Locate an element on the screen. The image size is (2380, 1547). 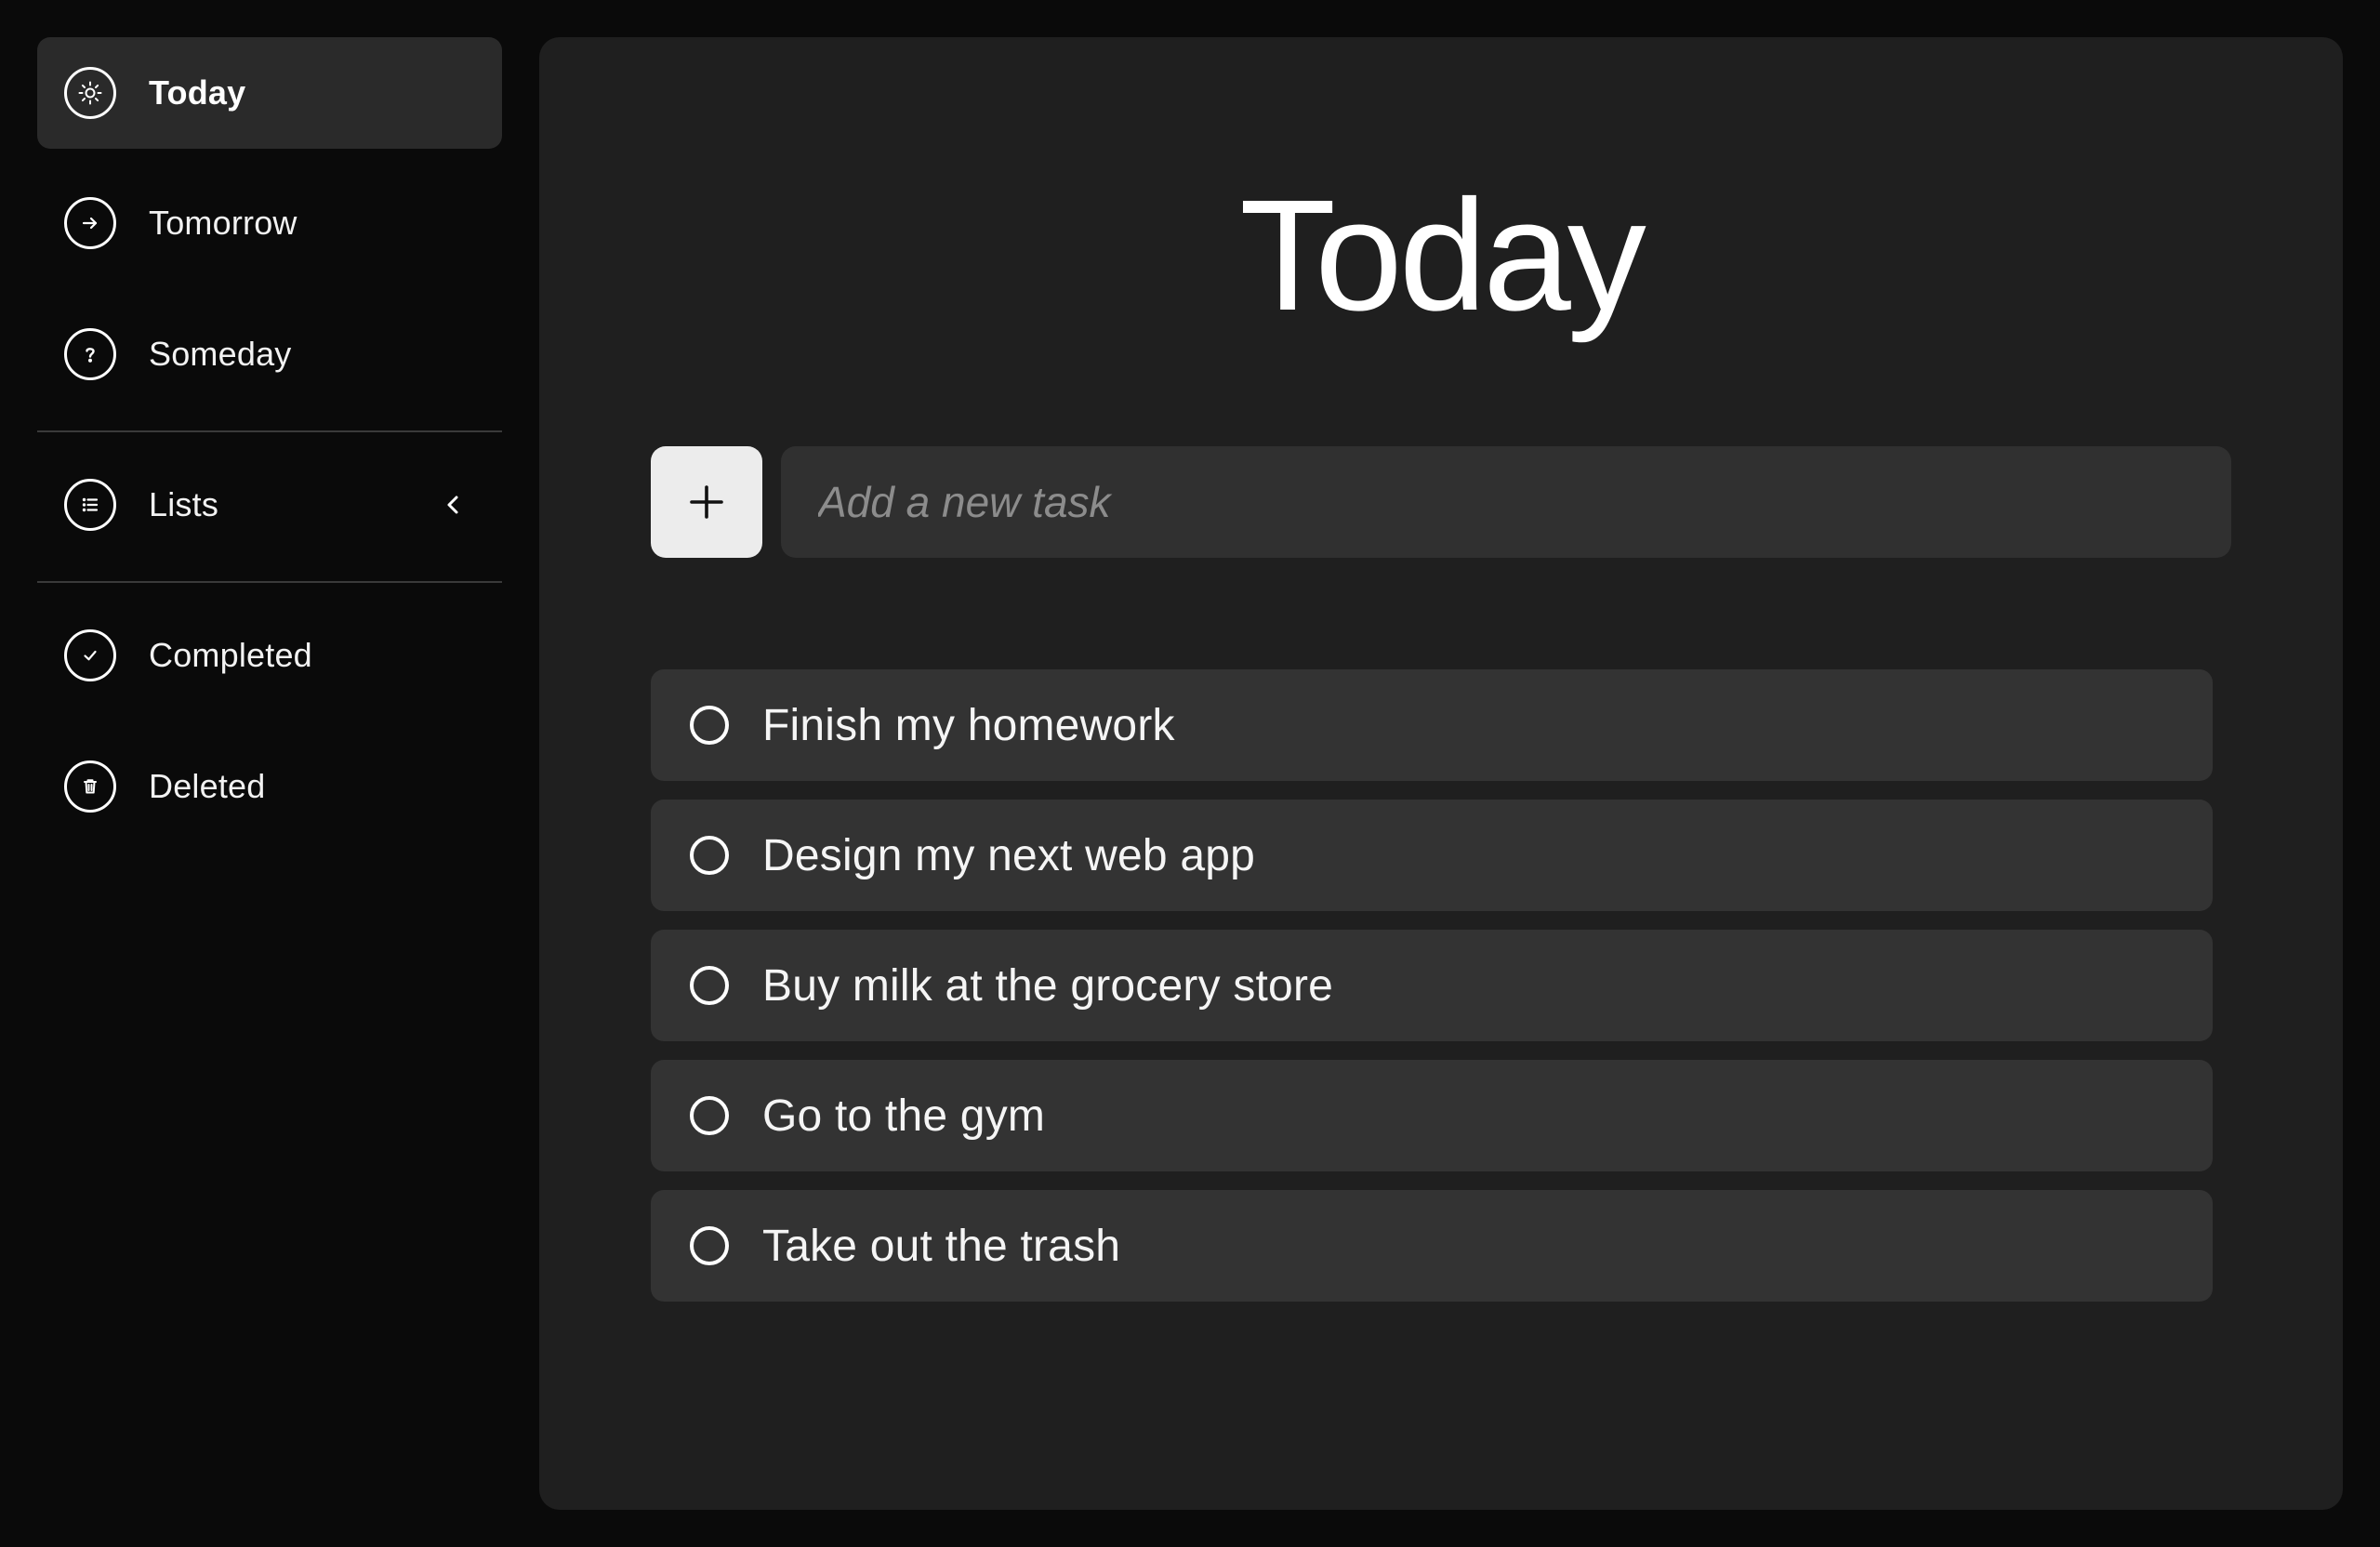
task-item: Go to the gym is located at coordinates (1432, 1115).